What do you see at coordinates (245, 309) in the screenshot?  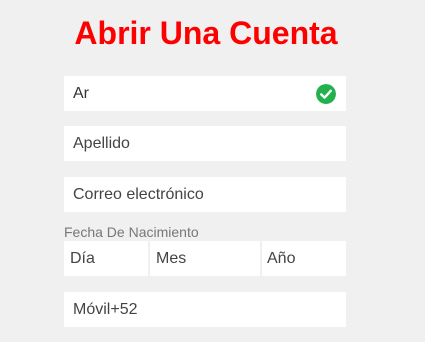 I see `mobile-input` at bounding box center [245, 309].